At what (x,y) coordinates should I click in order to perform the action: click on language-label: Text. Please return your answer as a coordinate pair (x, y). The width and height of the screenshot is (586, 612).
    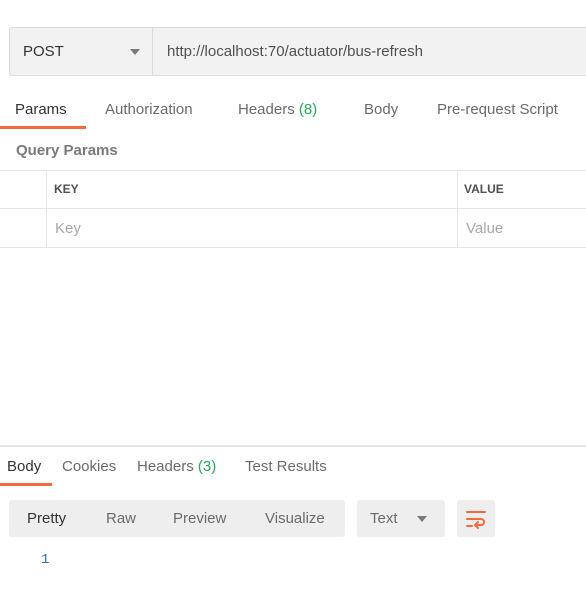
    Looking at the image, I should click on (384, 518).